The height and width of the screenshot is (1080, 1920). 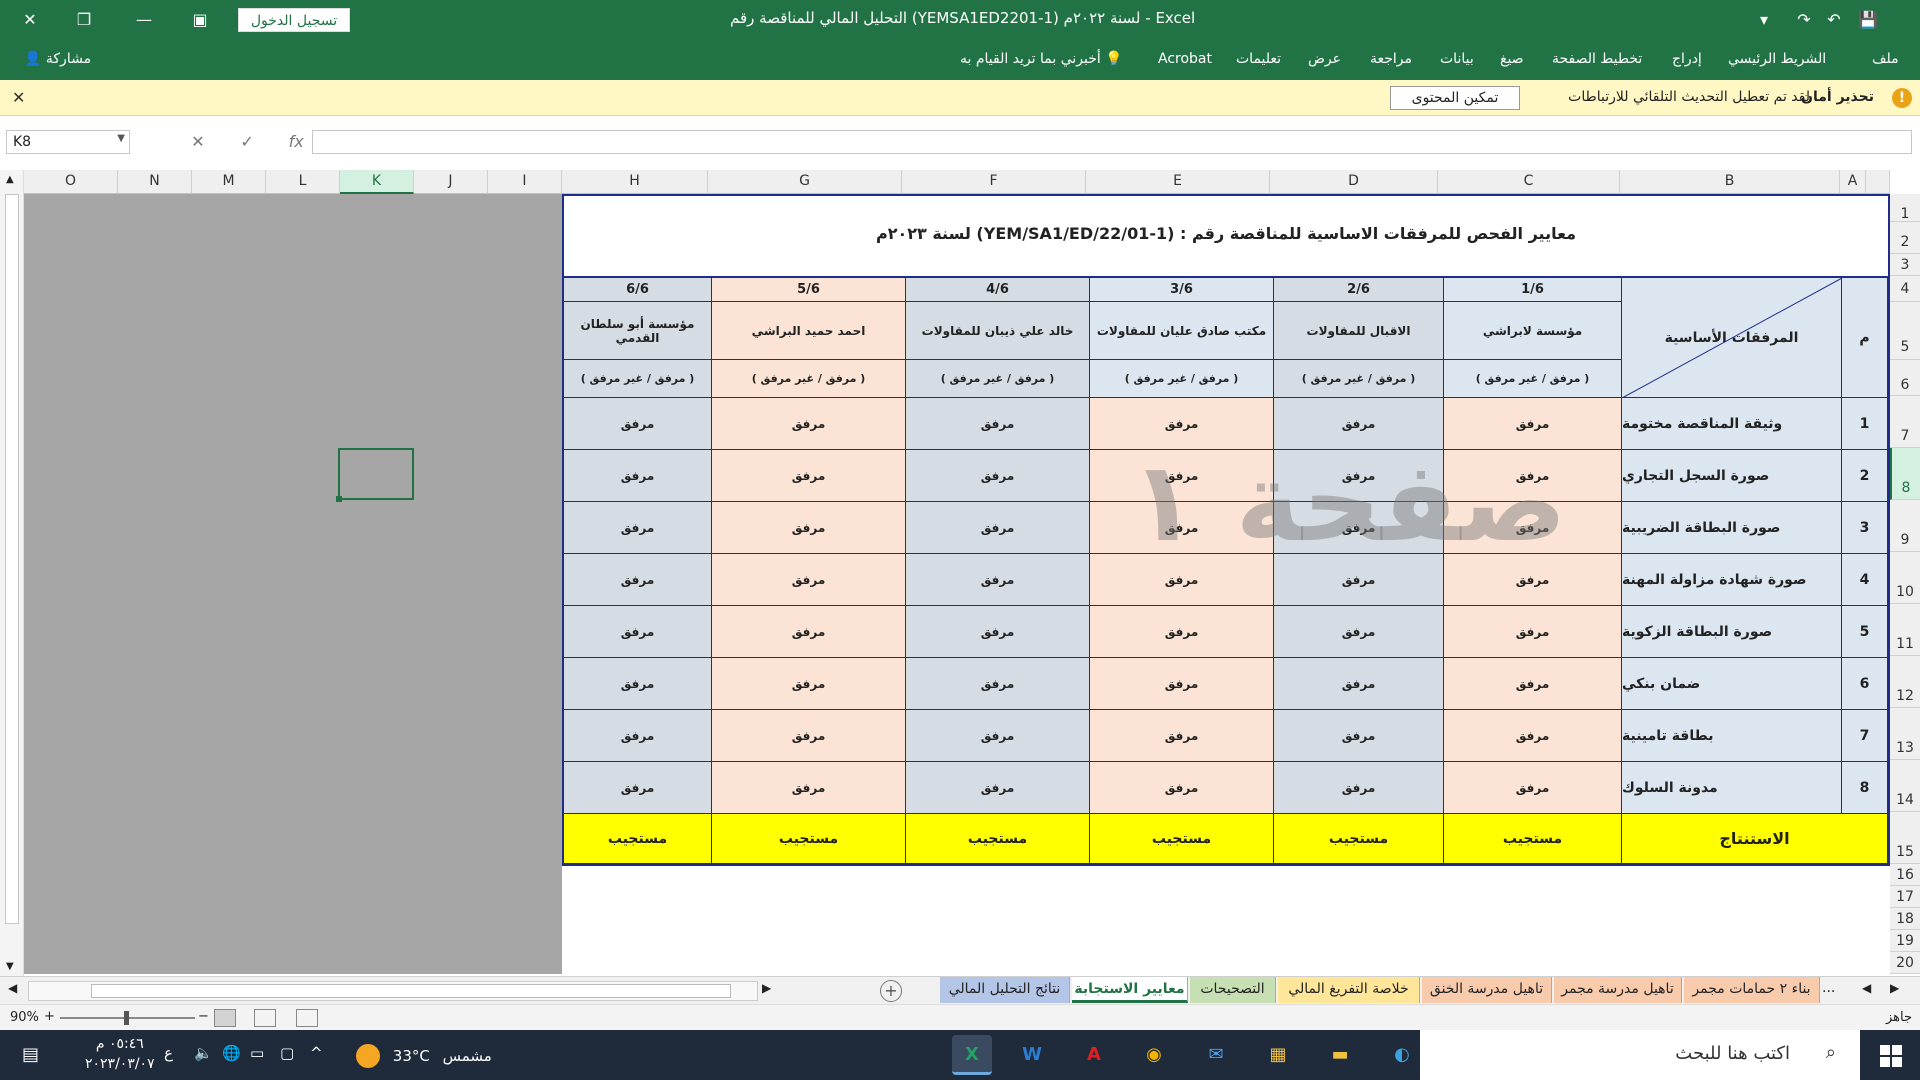 What do you see at coordinates (1391, 59) in the screenshot?
I see `menu-review: مراجعة` at bounding box center [1391, 59].